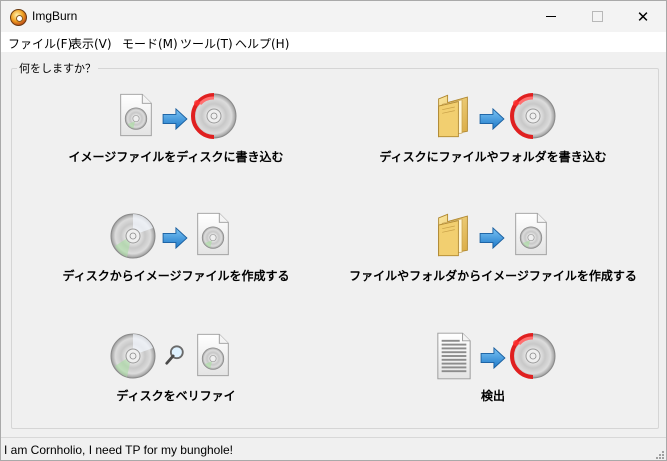 This screenshot has width=667, height=461. I want to click on window-title: ImgBurn, so click(55, 16).